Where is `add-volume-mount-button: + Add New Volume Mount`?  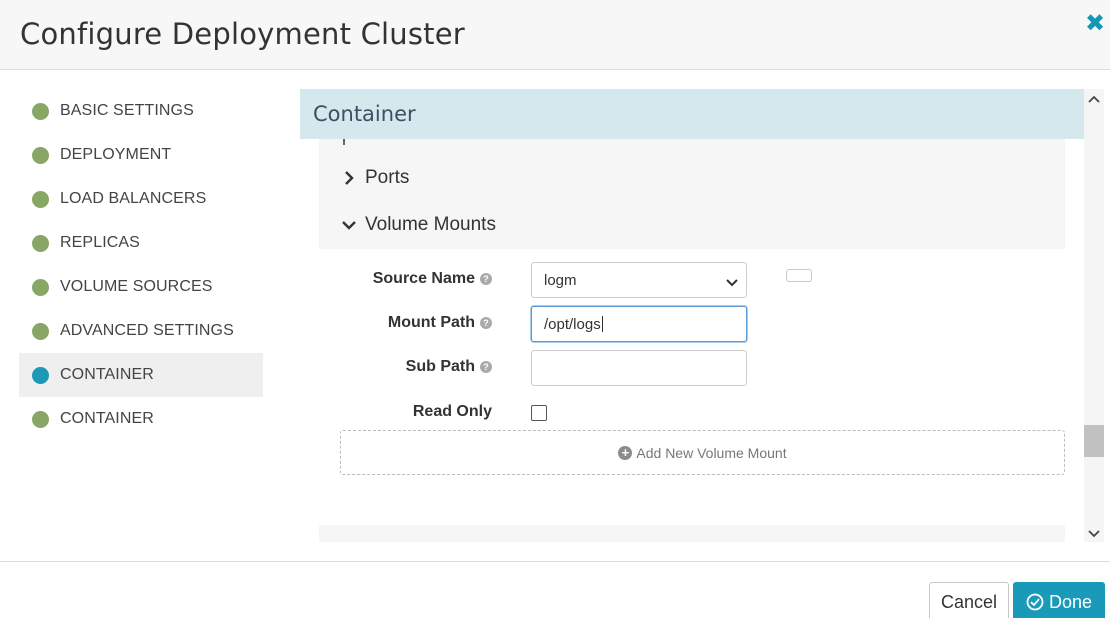
add-volume-mount-button: + Add New Volume Mount is located at coordinates (702, 452).